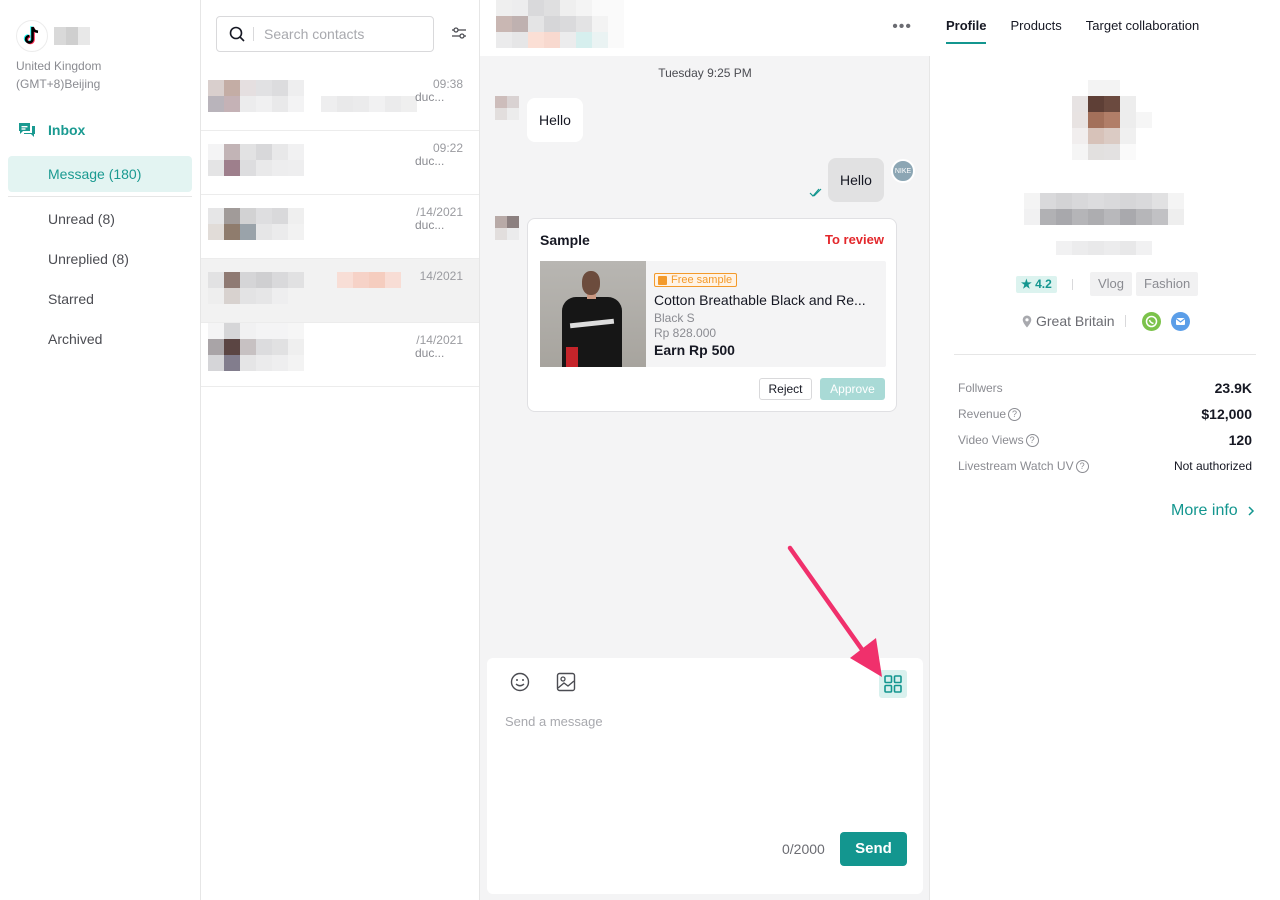 This screenshot has height=900, width=1280. Describe the element at coordinates (27, 130) in the screenshot. I see `inbox-icon` at that location.